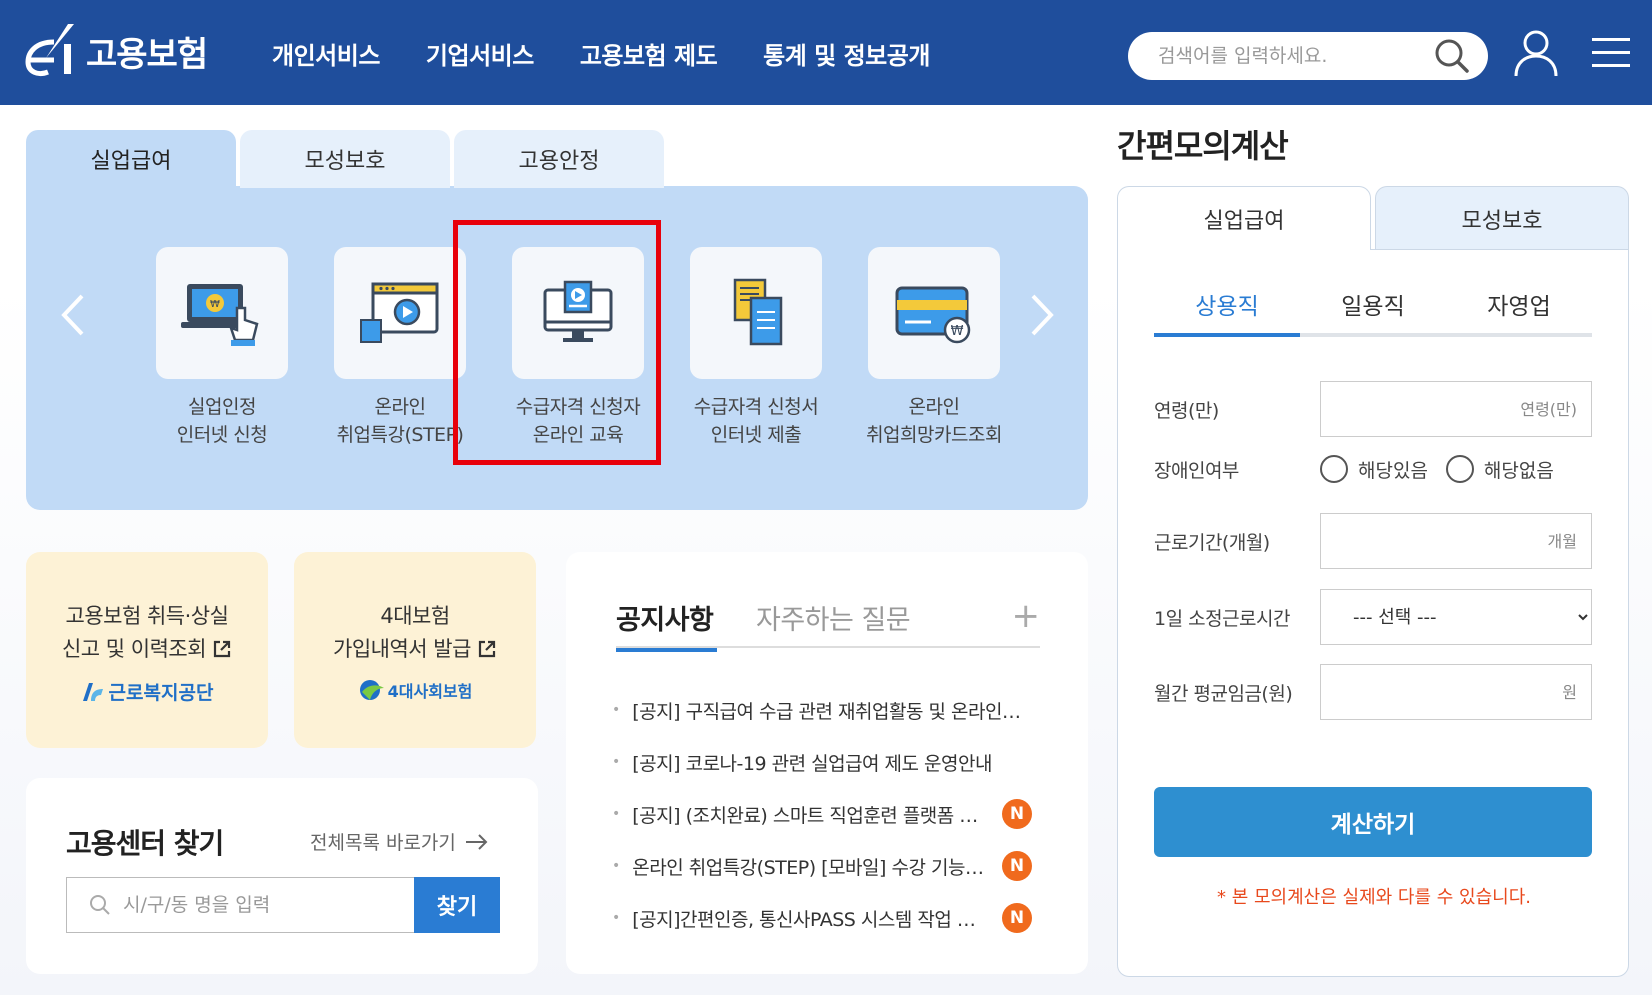 This screenshot has width=1652, height=995. I want to click on carousel-prev-icon, so click(73, 315).